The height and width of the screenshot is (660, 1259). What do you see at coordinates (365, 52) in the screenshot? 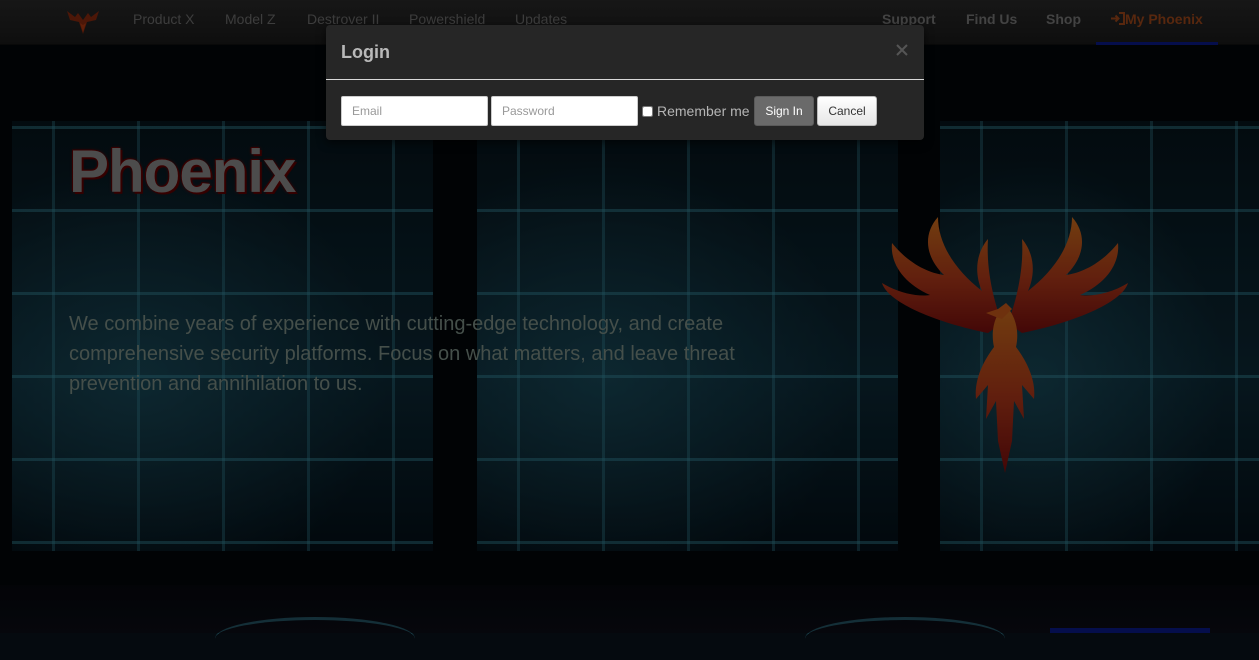
I see `modal-title: Login` at bounding box center [365, 52].